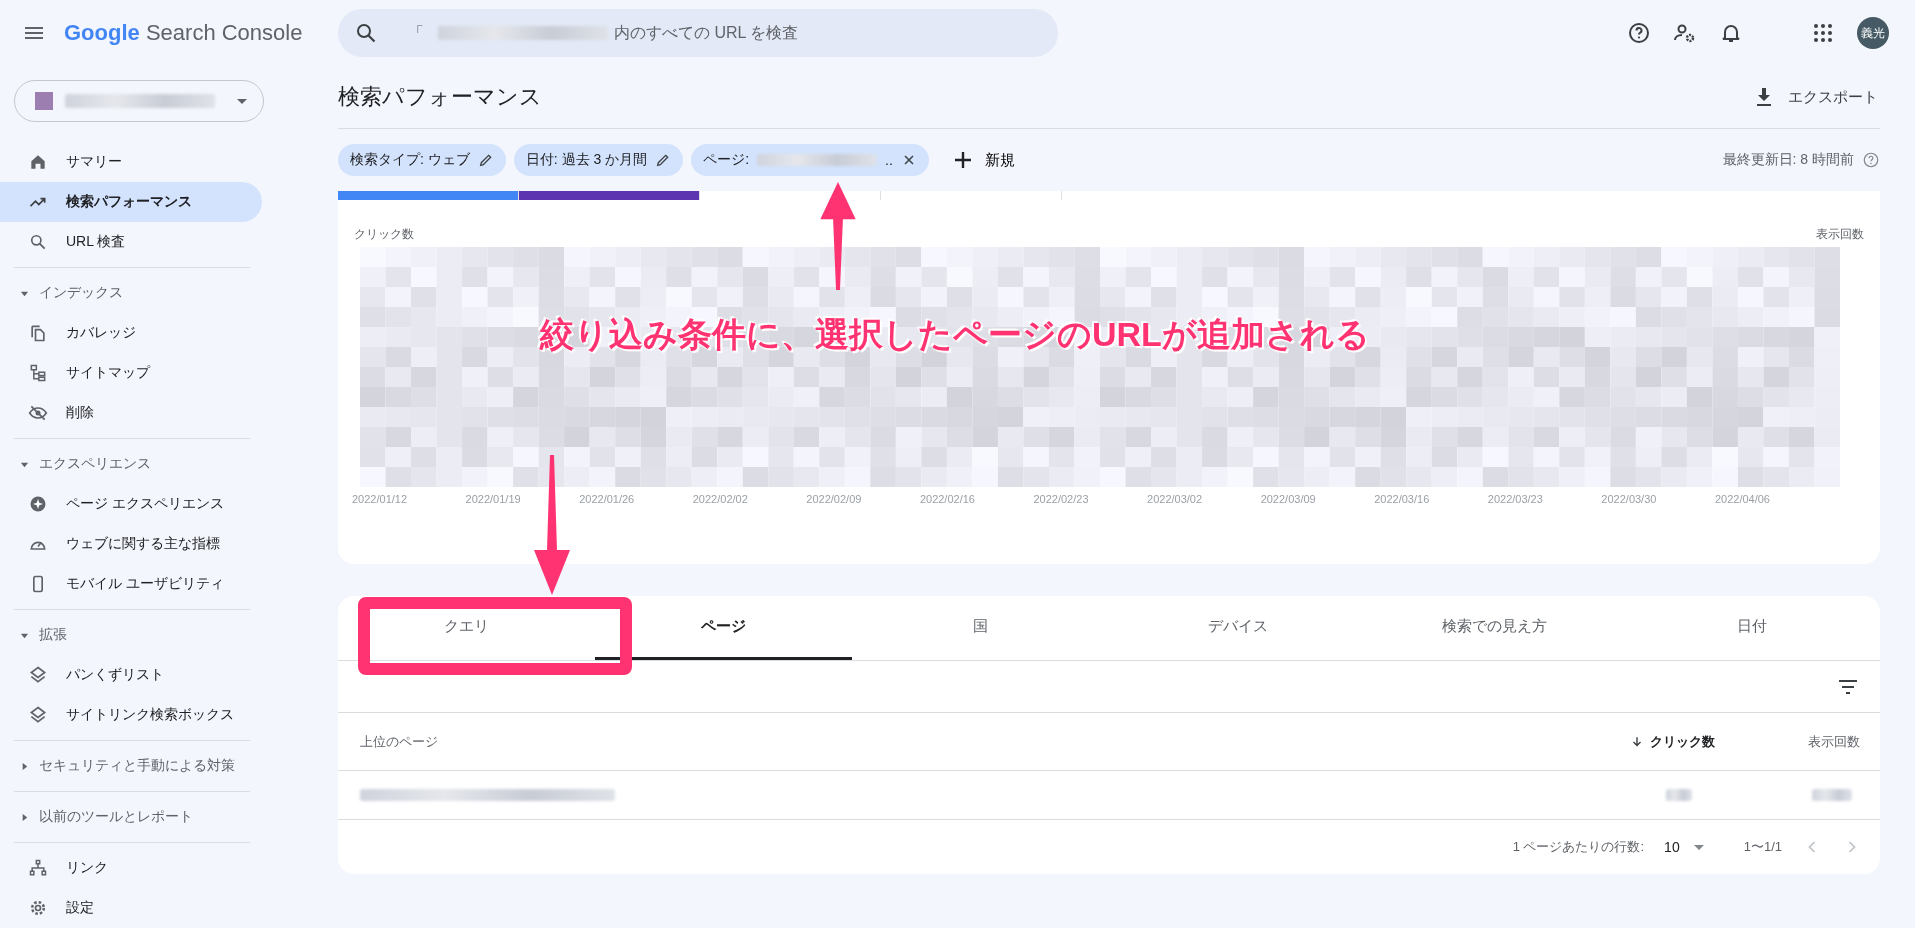 The height and width of the screenshot is (928, 1915). I want to click on axis-label: 2022/03/02, so click(1175, 499).